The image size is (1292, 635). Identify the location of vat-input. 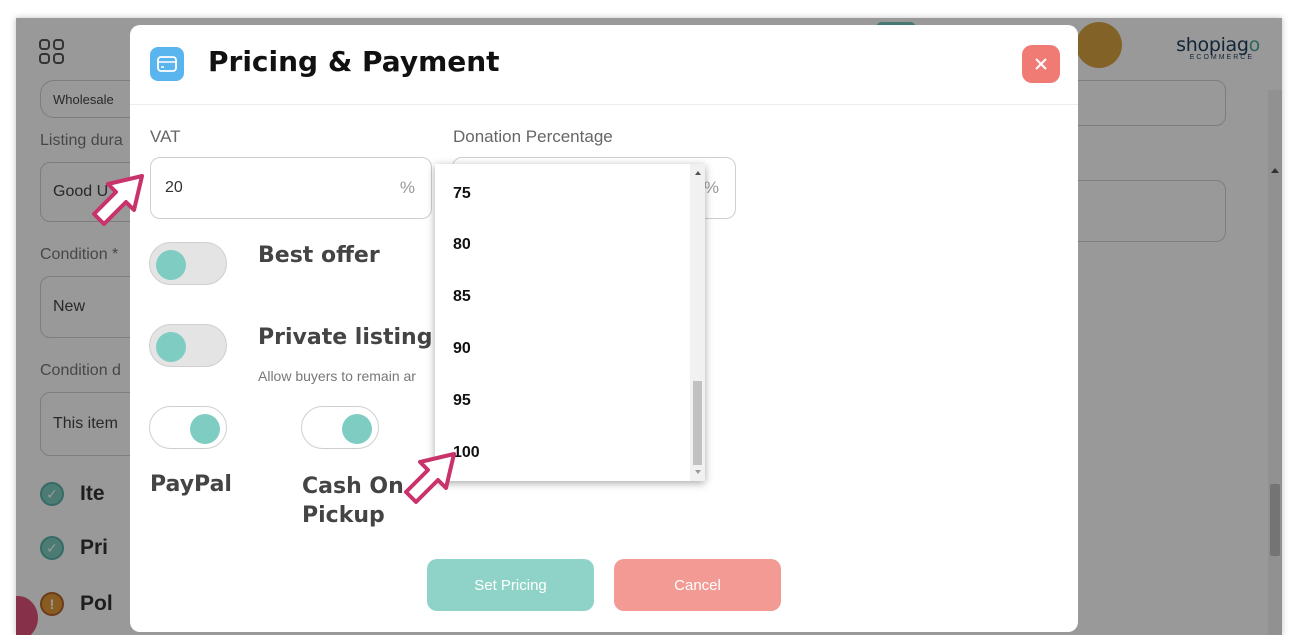
(263, 188).